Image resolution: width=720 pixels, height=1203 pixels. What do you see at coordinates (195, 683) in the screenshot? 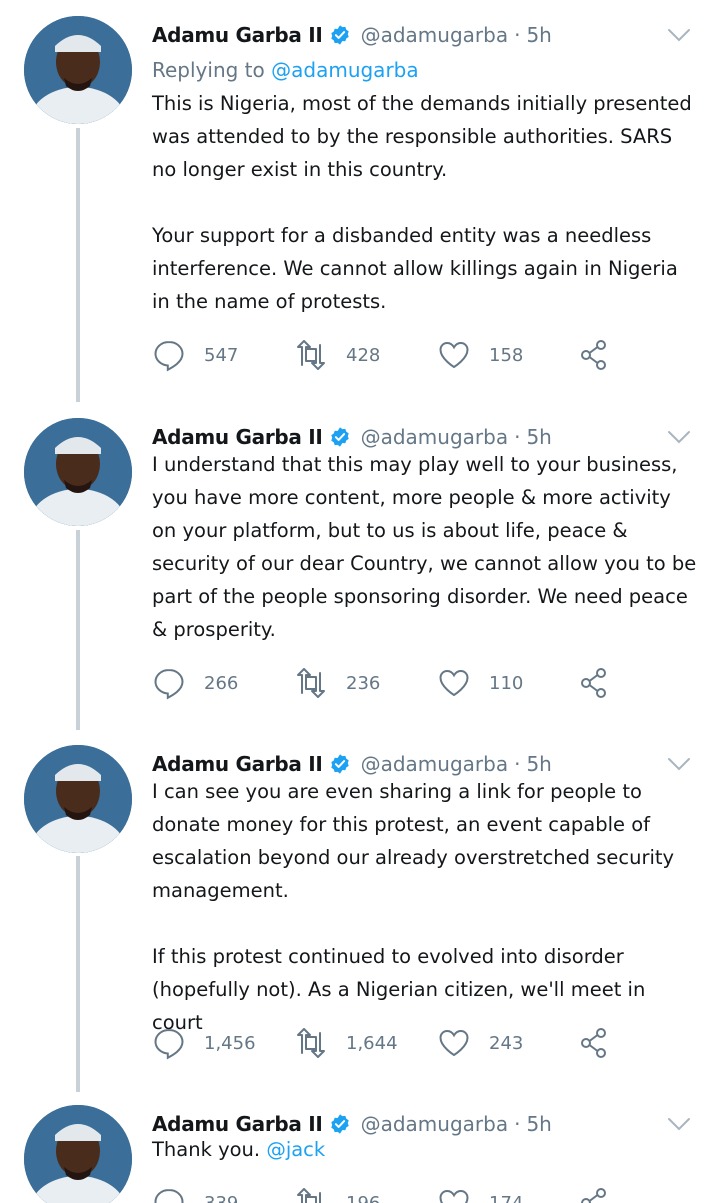
I see `reply-button: 266` at bounding box center [195, 683].